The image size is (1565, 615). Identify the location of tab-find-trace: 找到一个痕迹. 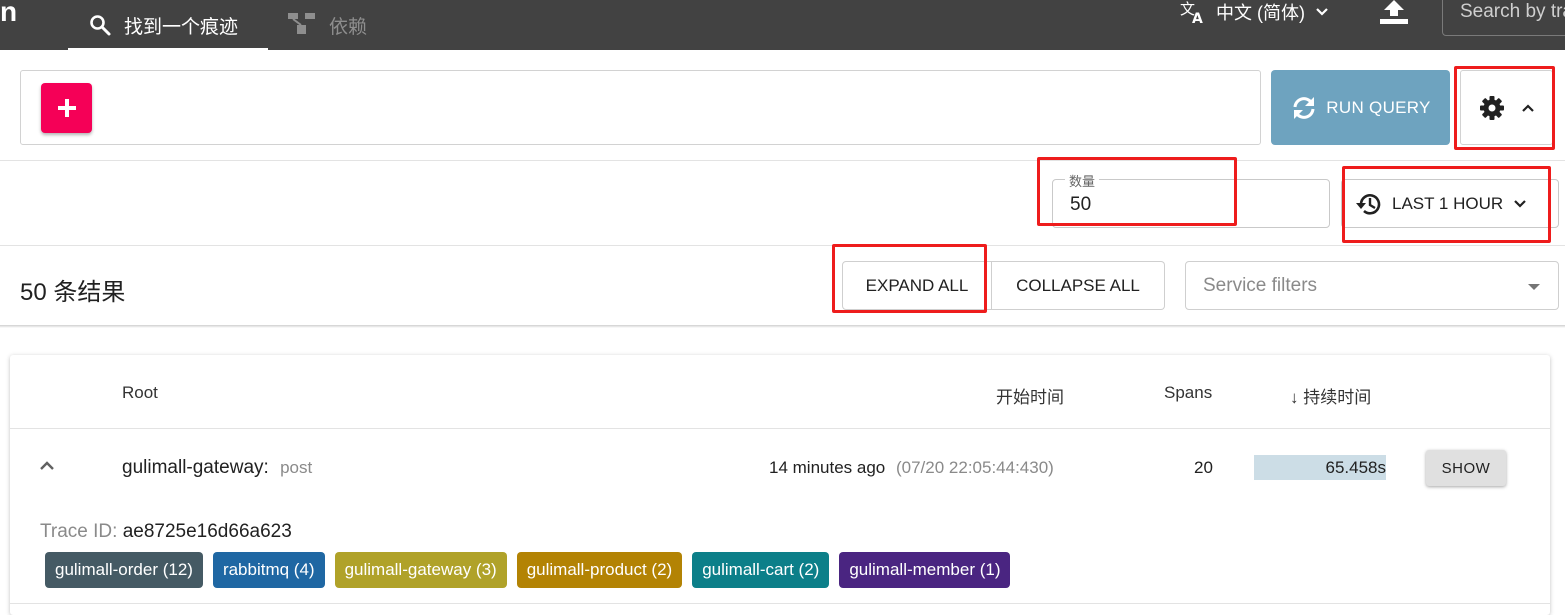
(168, 25).